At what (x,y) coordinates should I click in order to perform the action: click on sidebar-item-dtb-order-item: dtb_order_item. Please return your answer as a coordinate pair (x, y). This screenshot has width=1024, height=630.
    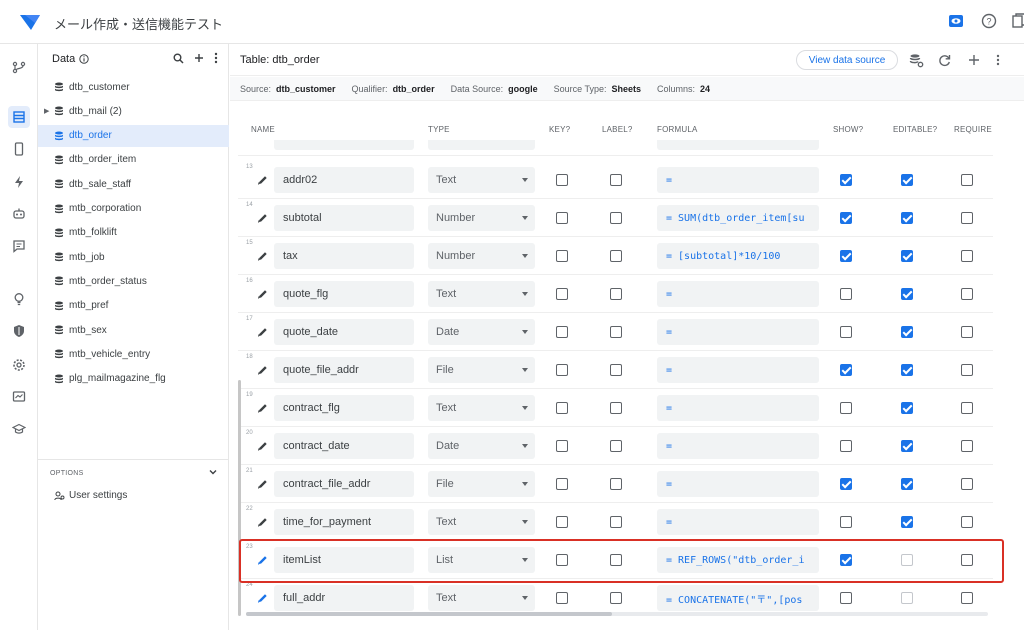
    Looking at the image, I should click on (133, 160).